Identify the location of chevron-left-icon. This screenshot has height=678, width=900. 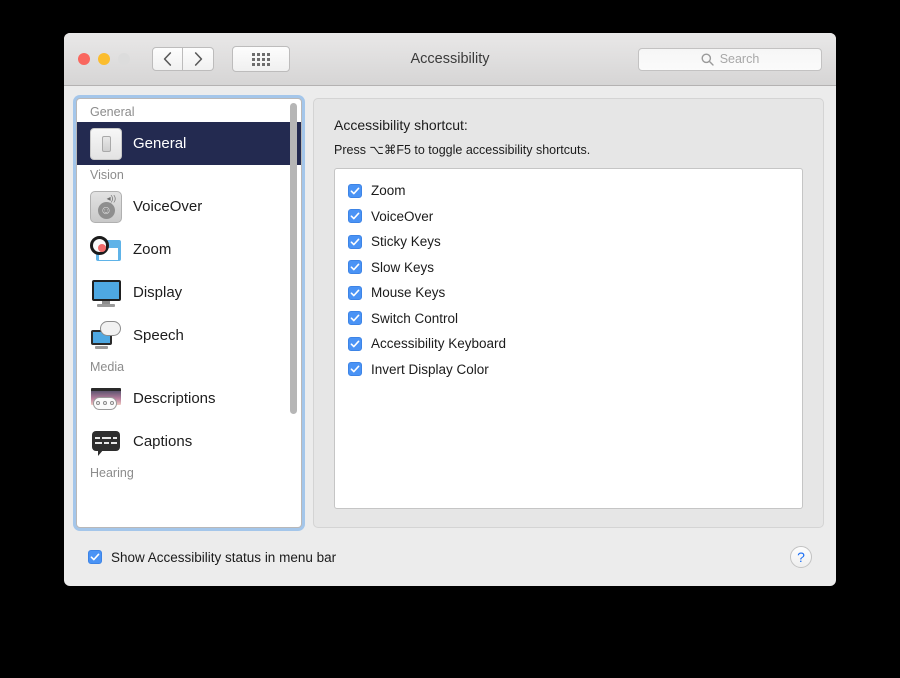
(167, 59).